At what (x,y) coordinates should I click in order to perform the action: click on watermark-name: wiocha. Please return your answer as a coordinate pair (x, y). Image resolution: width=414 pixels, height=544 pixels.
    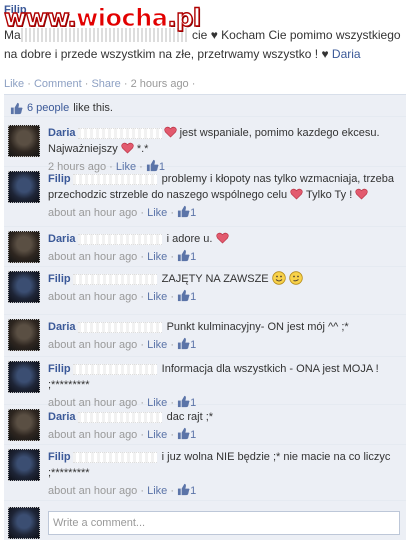
    Looking at the image, I should click on (122, 18).